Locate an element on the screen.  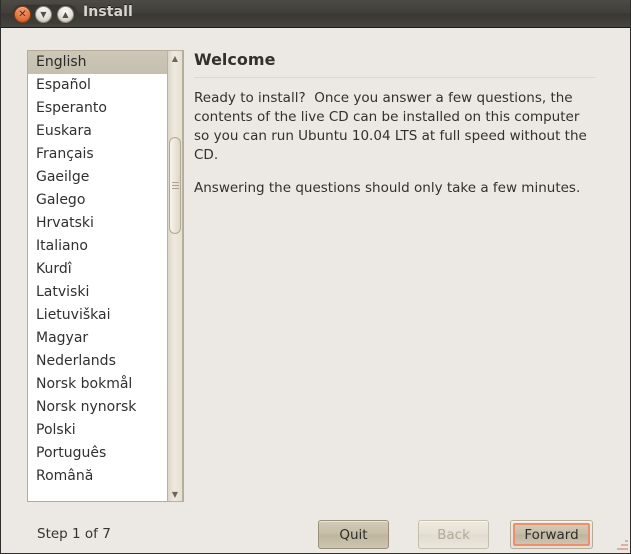
close-glyph: ✕ is located at coordinates (22, 14).